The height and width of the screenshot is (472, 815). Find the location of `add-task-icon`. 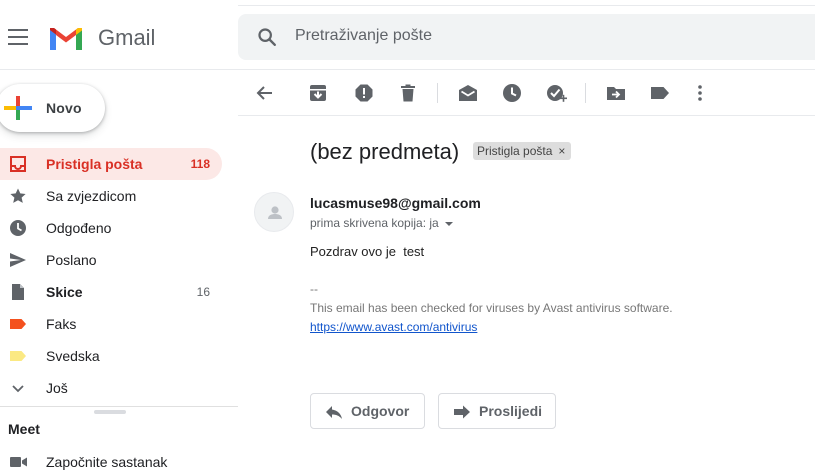

add-task-icon is located at coordinates (556, 93).